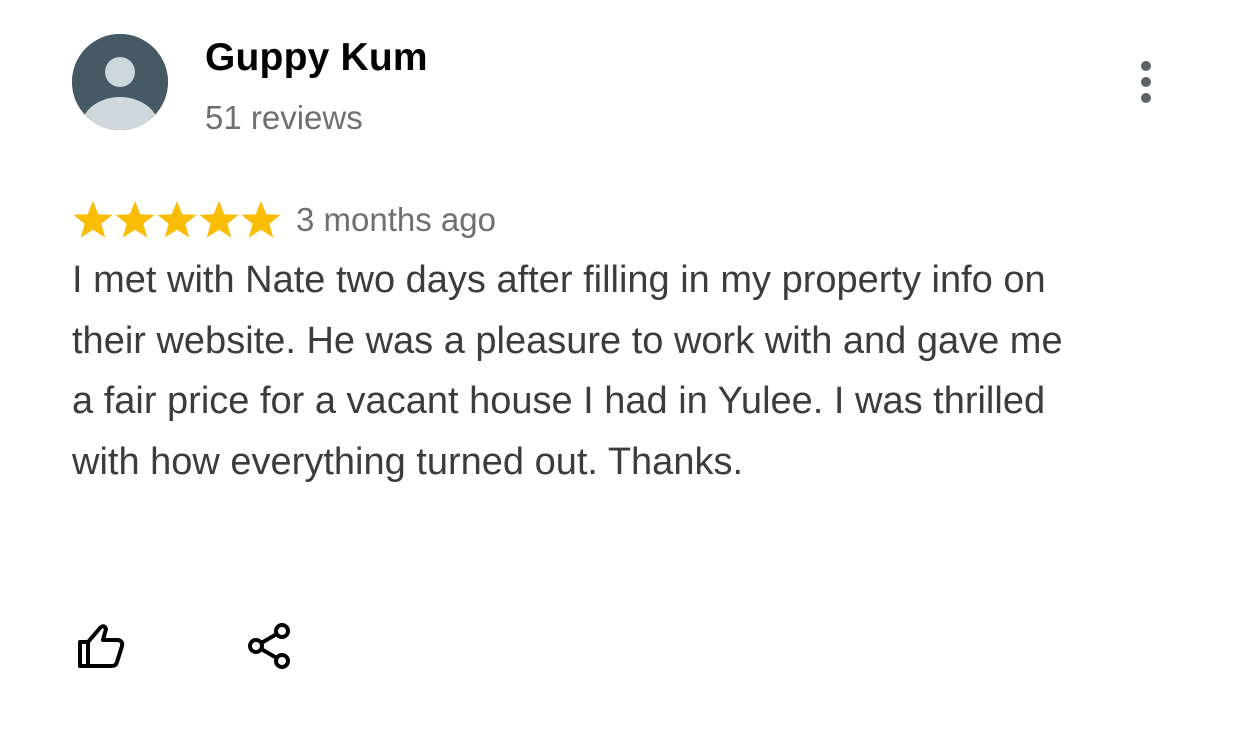 The width and height of the screenshot is (1242, 736). I want to click on more-options-button, so click(1146, 82).